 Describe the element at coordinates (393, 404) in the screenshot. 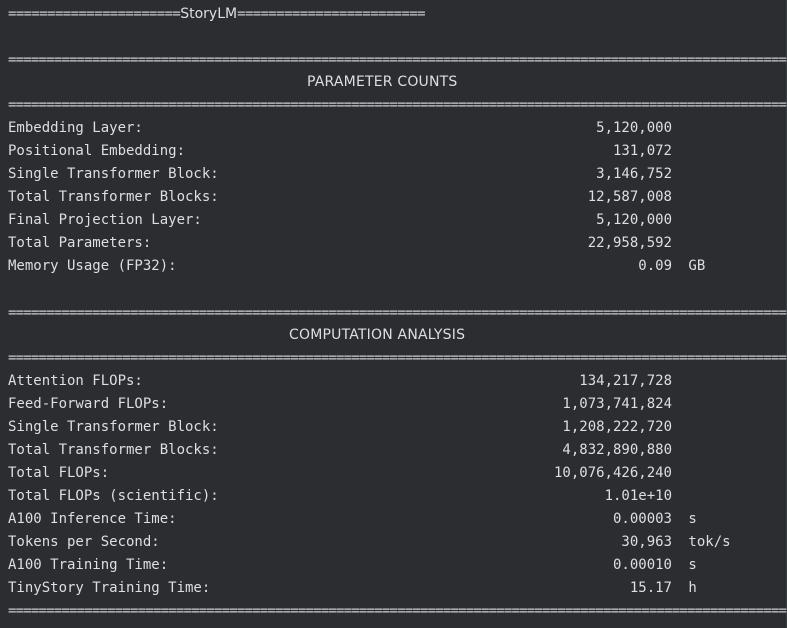

I see `compute-row-feed-forward-flops: Feed-Forward FLOPs: 1,073,741,824` at that location.